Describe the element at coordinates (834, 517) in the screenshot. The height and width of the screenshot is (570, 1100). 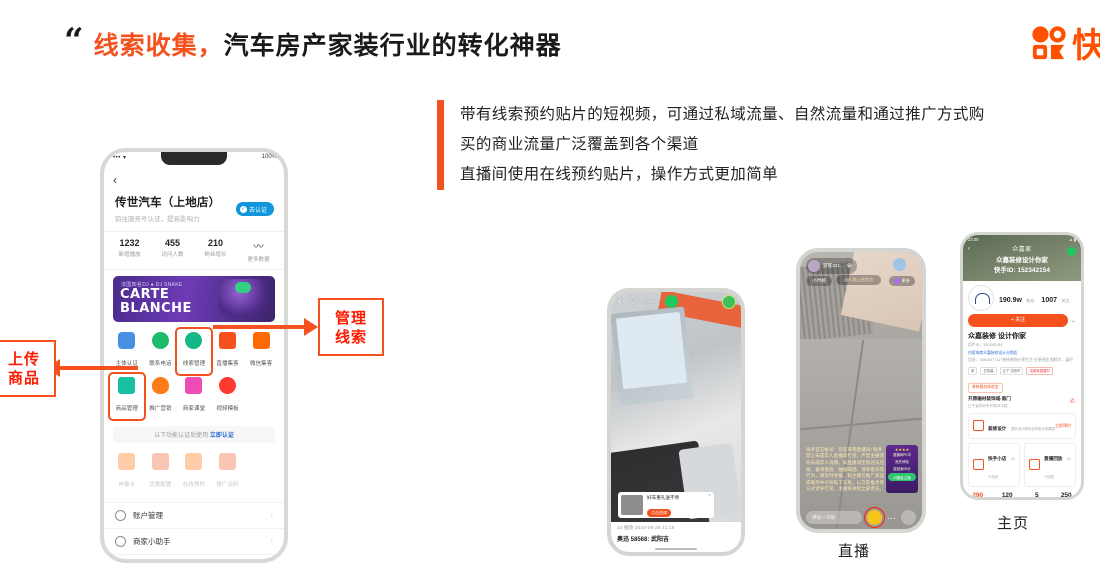
I see `comment-input: 评论一下呗` at that location.